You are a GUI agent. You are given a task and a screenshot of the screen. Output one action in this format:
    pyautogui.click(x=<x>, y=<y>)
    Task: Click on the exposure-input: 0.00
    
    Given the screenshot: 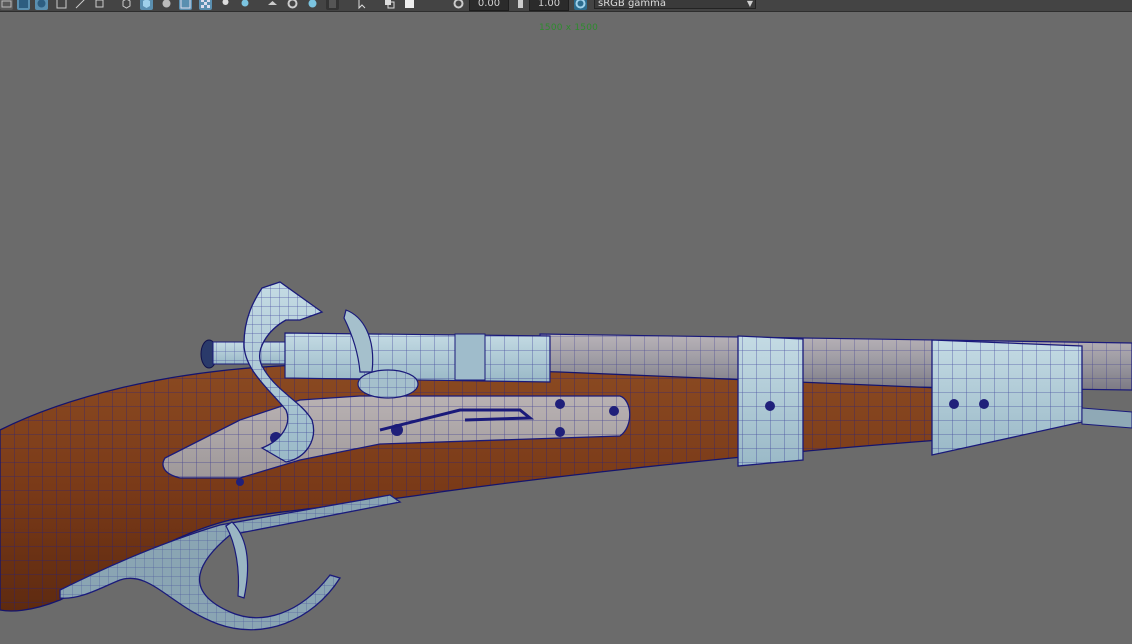 What is the action you would take?
    pyautogui.click(x=489, y=5)
    